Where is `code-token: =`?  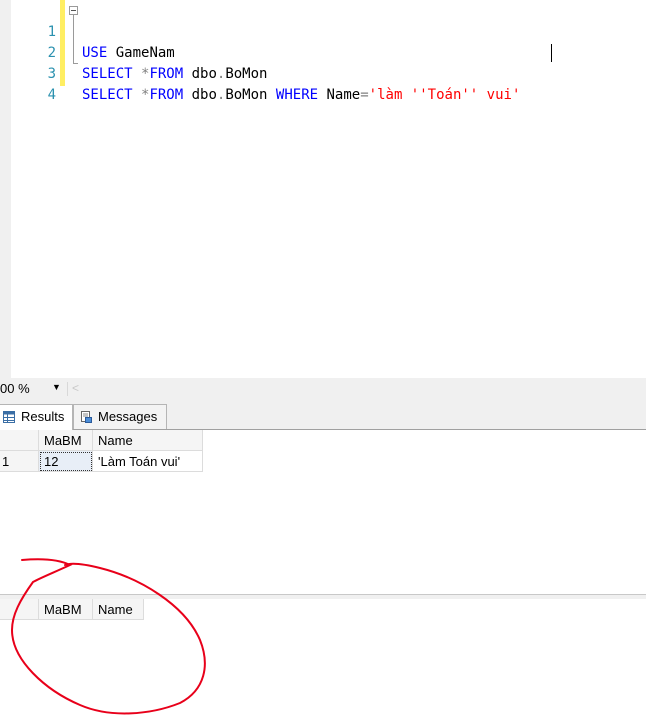
code-token: = is located at coordinates (364, 95).